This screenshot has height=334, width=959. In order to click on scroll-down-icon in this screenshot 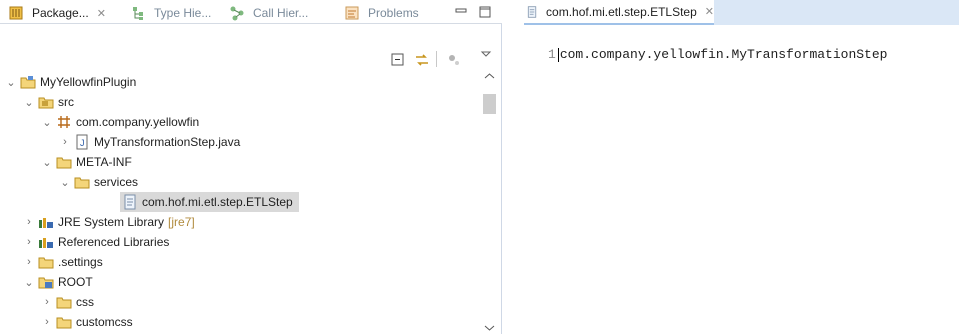, I will do `click(489, 328)`.